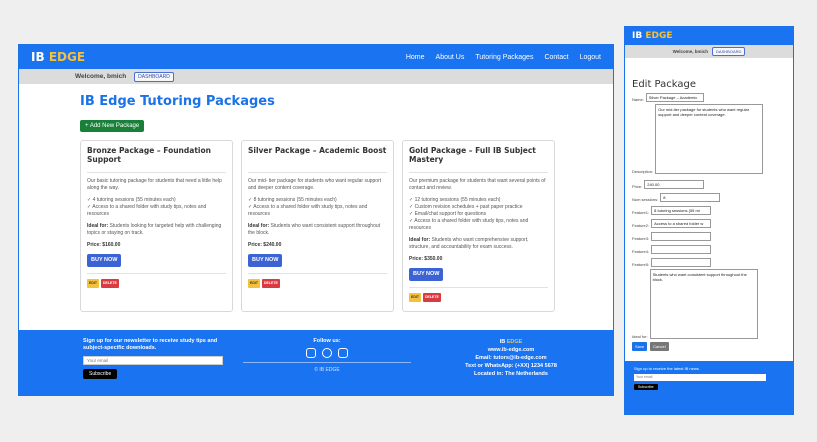 Image resolution: width=817 pixels, height=442 pixels. Describe the element at coordinates (709, 346) in the screenshot. I see `form-buttons: Save Cancel` at that location.